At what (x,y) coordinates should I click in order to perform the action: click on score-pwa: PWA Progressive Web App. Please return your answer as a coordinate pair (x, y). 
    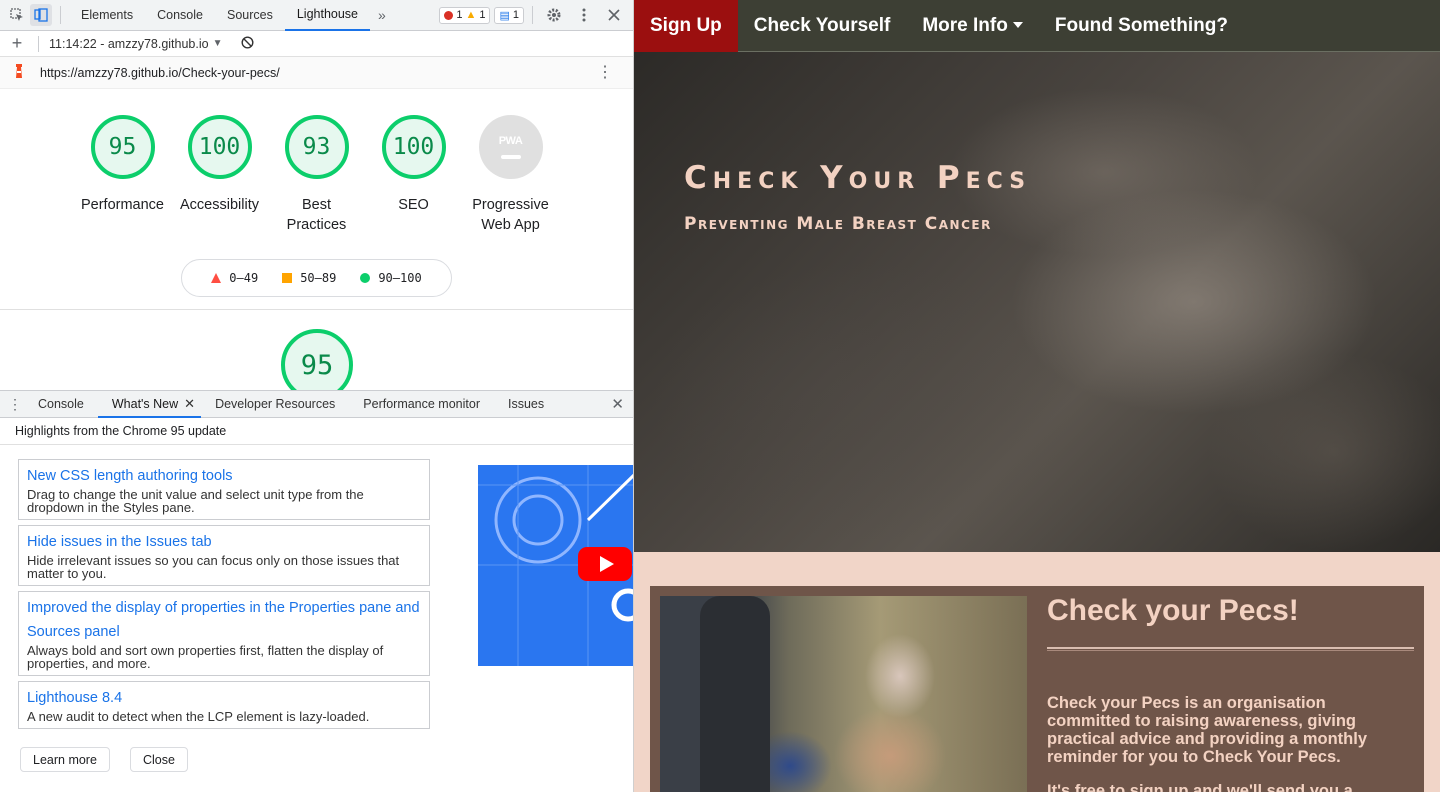
    Looking at the image, I should click on (510, 175).